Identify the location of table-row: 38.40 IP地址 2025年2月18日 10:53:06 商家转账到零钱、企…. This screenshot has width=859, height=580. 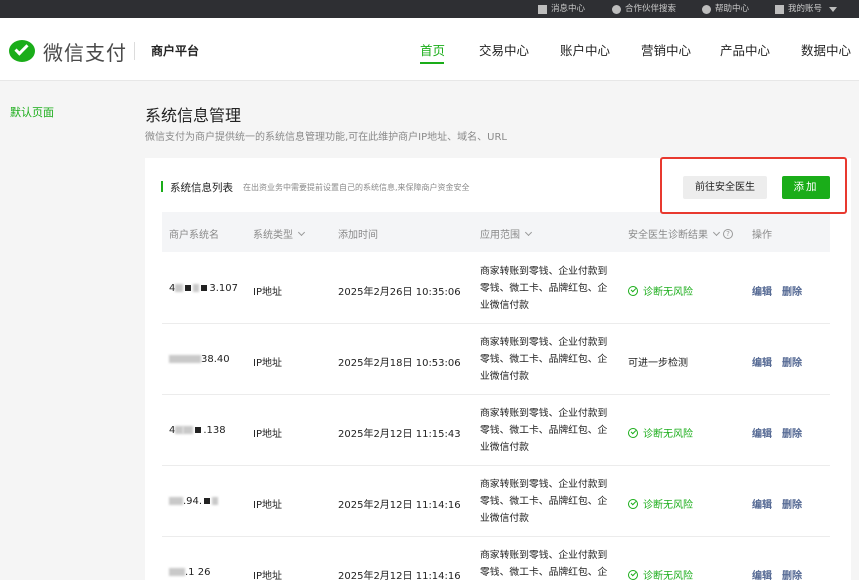
(496, 359).